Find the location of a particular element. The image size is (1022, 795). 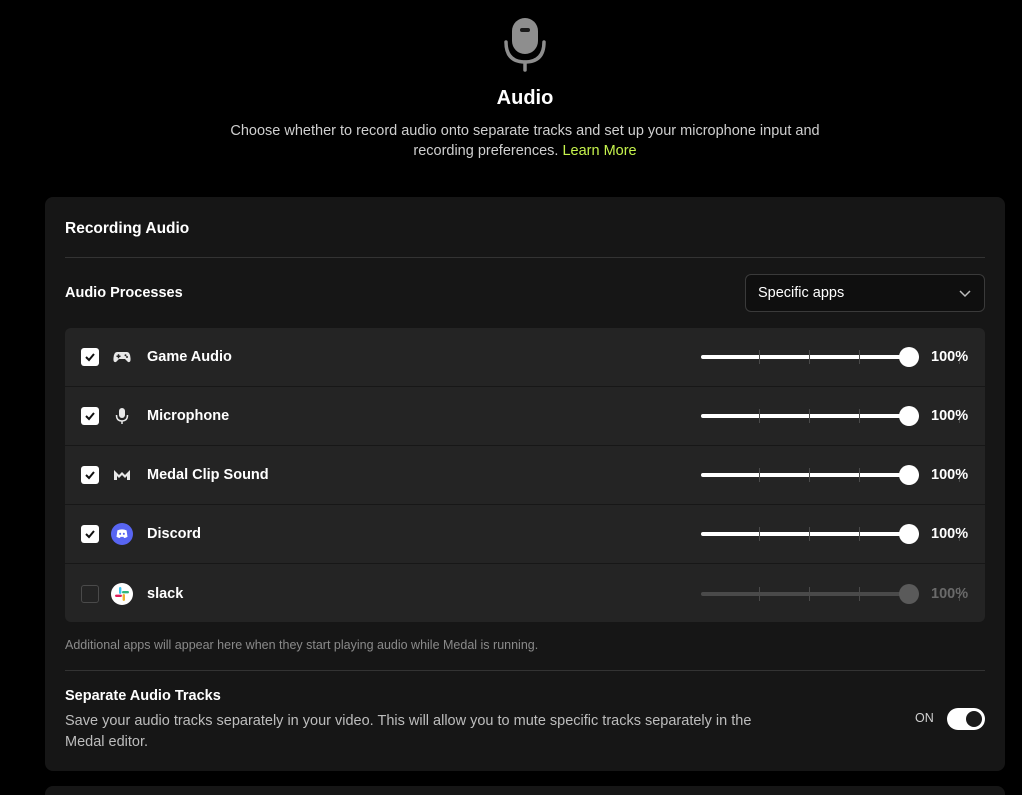

discord-icon is located at coordinates (122, 534).